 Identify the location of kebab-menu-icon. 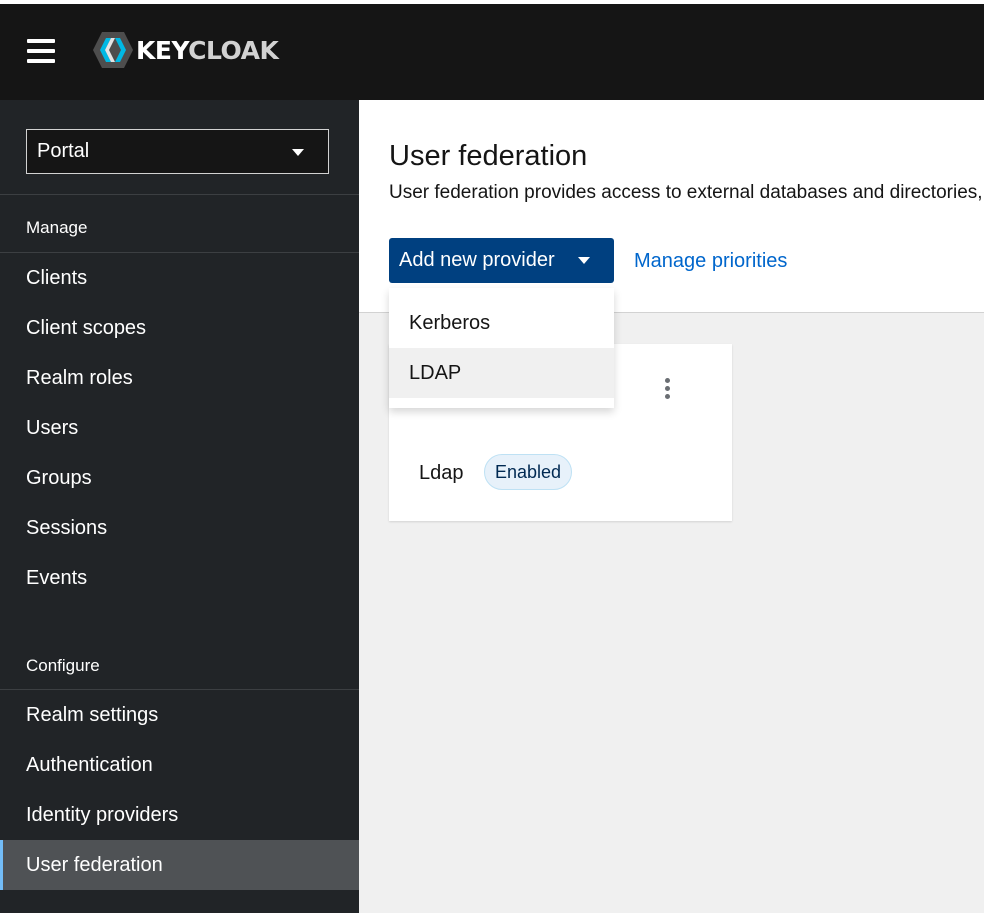
(667, 390).